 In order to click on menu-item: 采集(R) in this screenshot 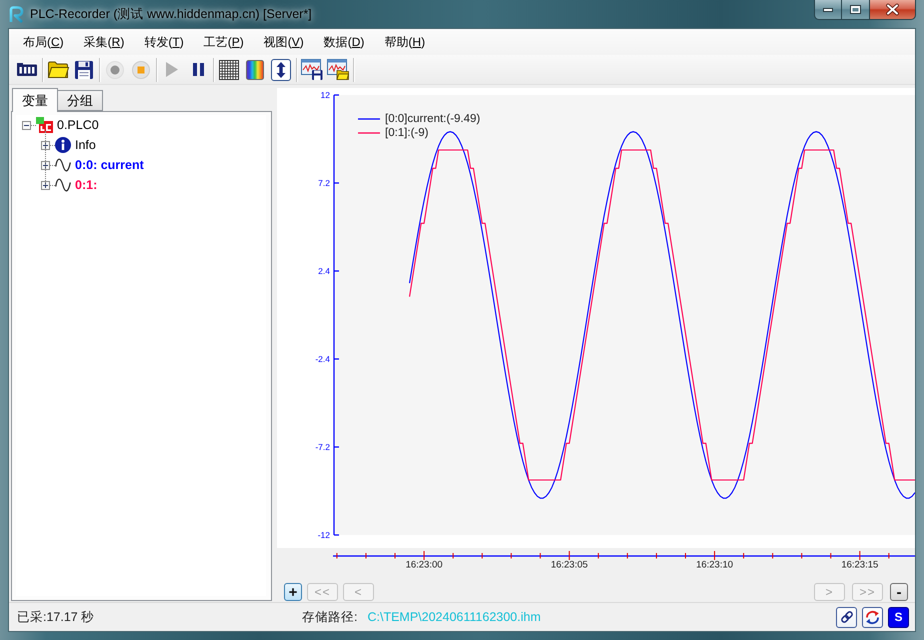, I will do `click(104, 42)`.